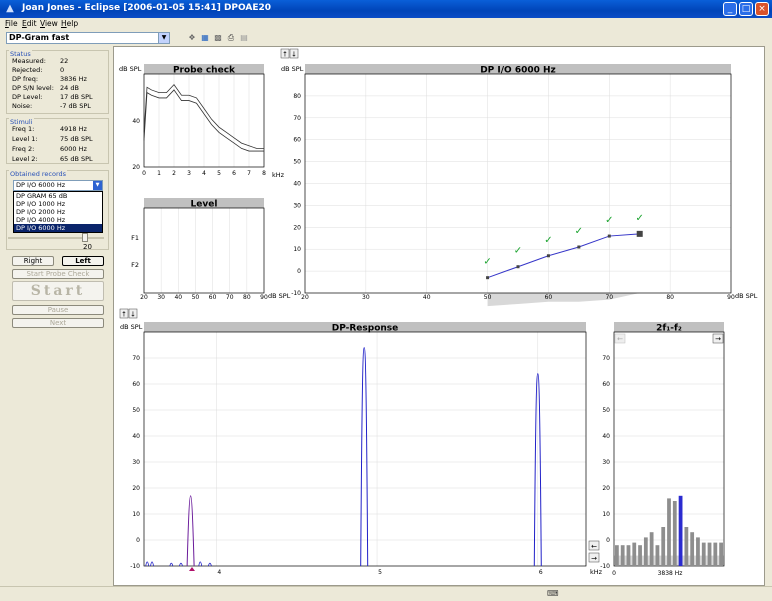 The width and height of the screenshot is (772, 601). I want to click on dp-frequency-label: 3838 Hz, so click(670, 573).